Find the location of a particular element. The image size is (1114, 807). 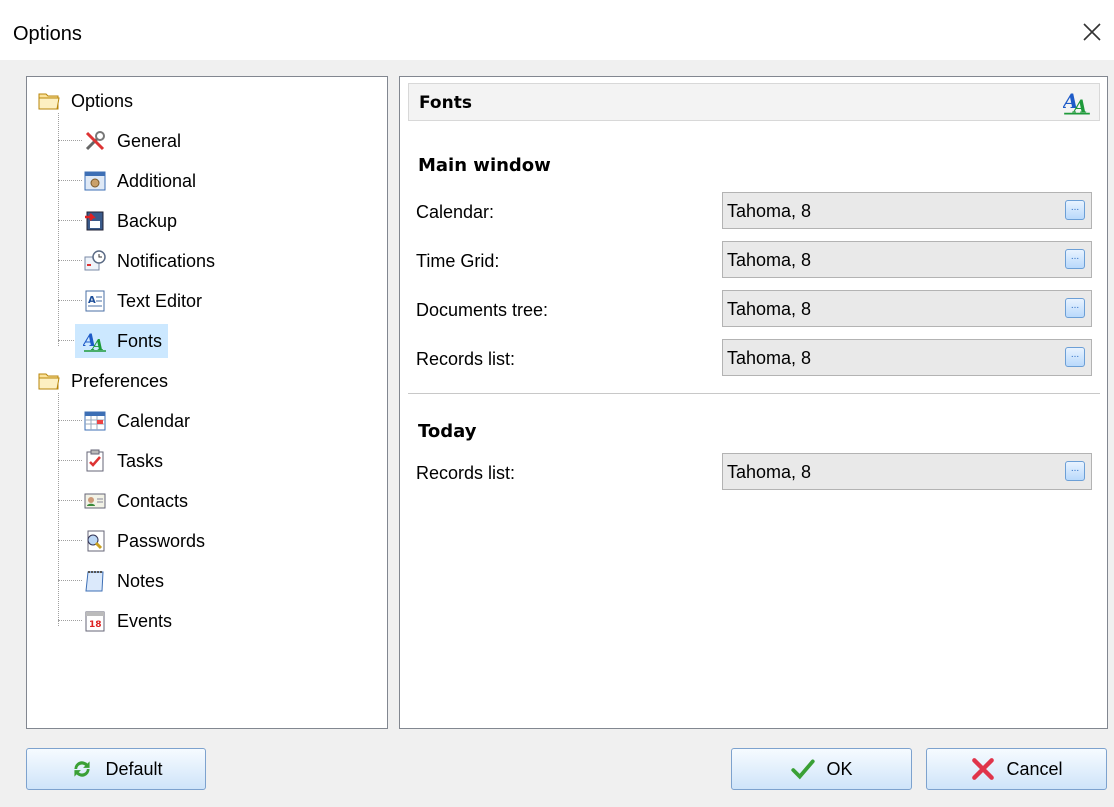

tree-item-backup: Backup is located at coordinates (131, 221).